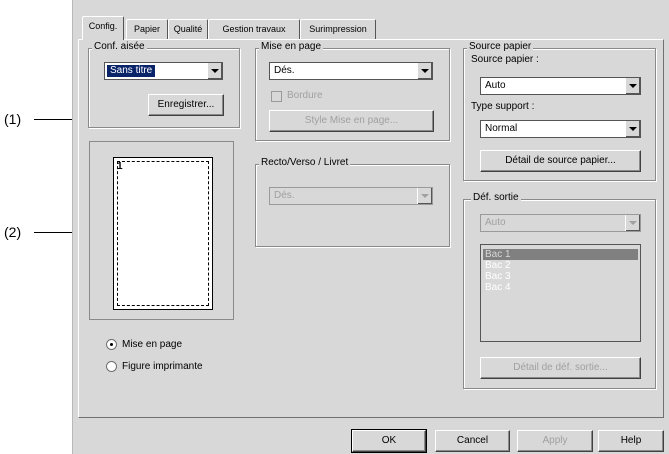 This screenshot has width=669, height=454. I want to click on preview-page-number: 1, so click(120, 166).